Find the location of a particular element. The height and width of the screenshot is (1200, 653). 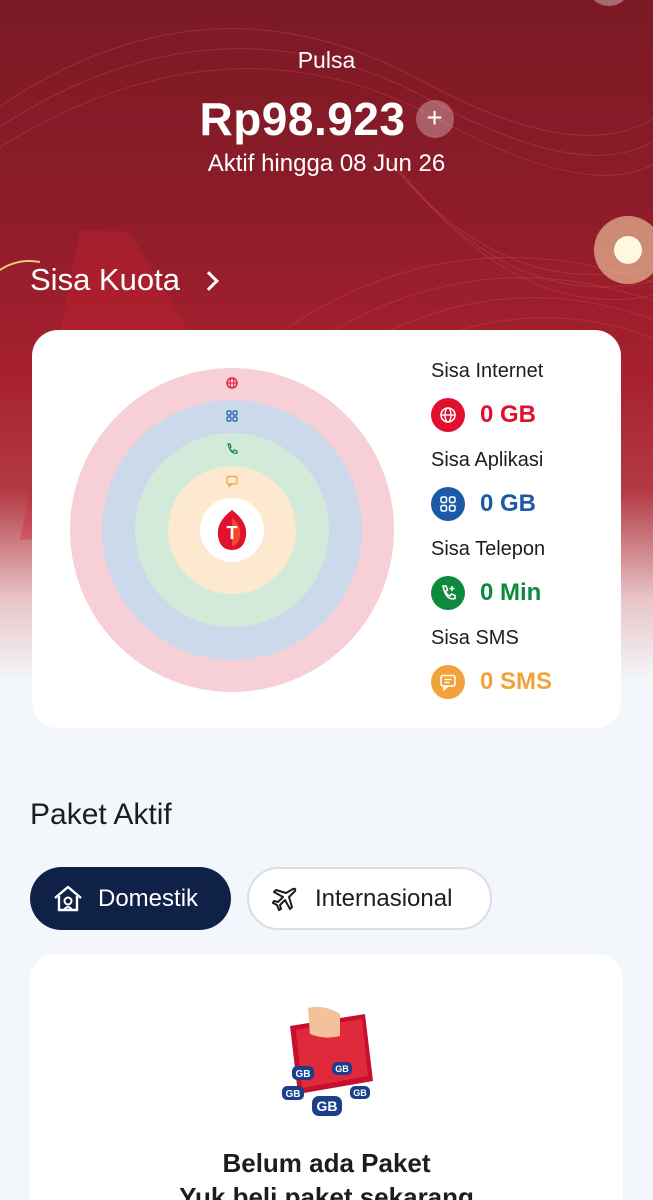

empty-subtitle: Yuk beli paket sekarang is located at coordinates (326, 1191).